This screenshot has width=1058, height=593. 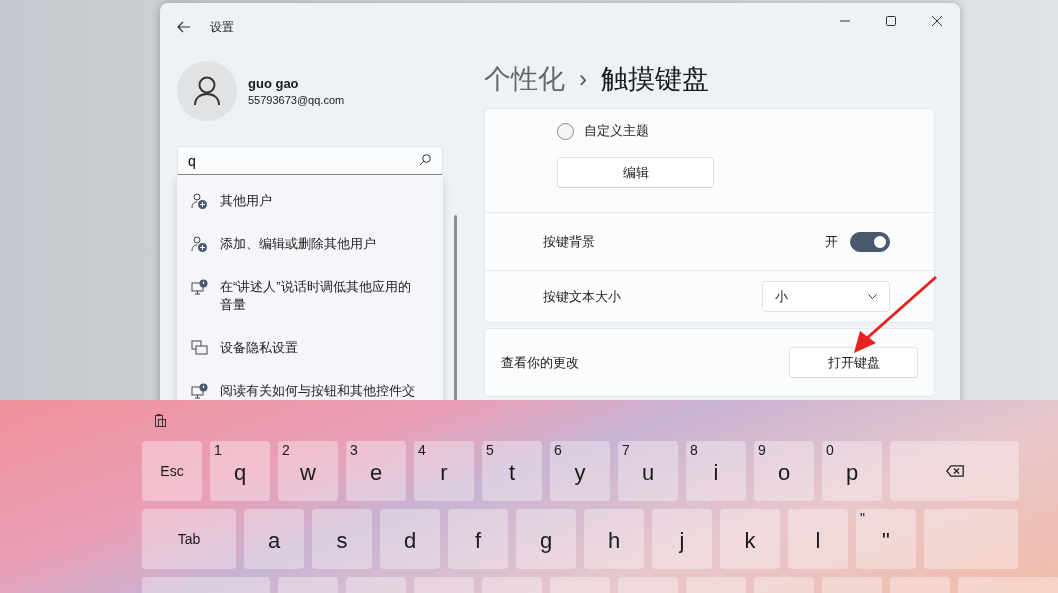 What do you see at coordinates (199, 347) in the screenshot?
I see `devices-icon` at bounding box center [199, 347].